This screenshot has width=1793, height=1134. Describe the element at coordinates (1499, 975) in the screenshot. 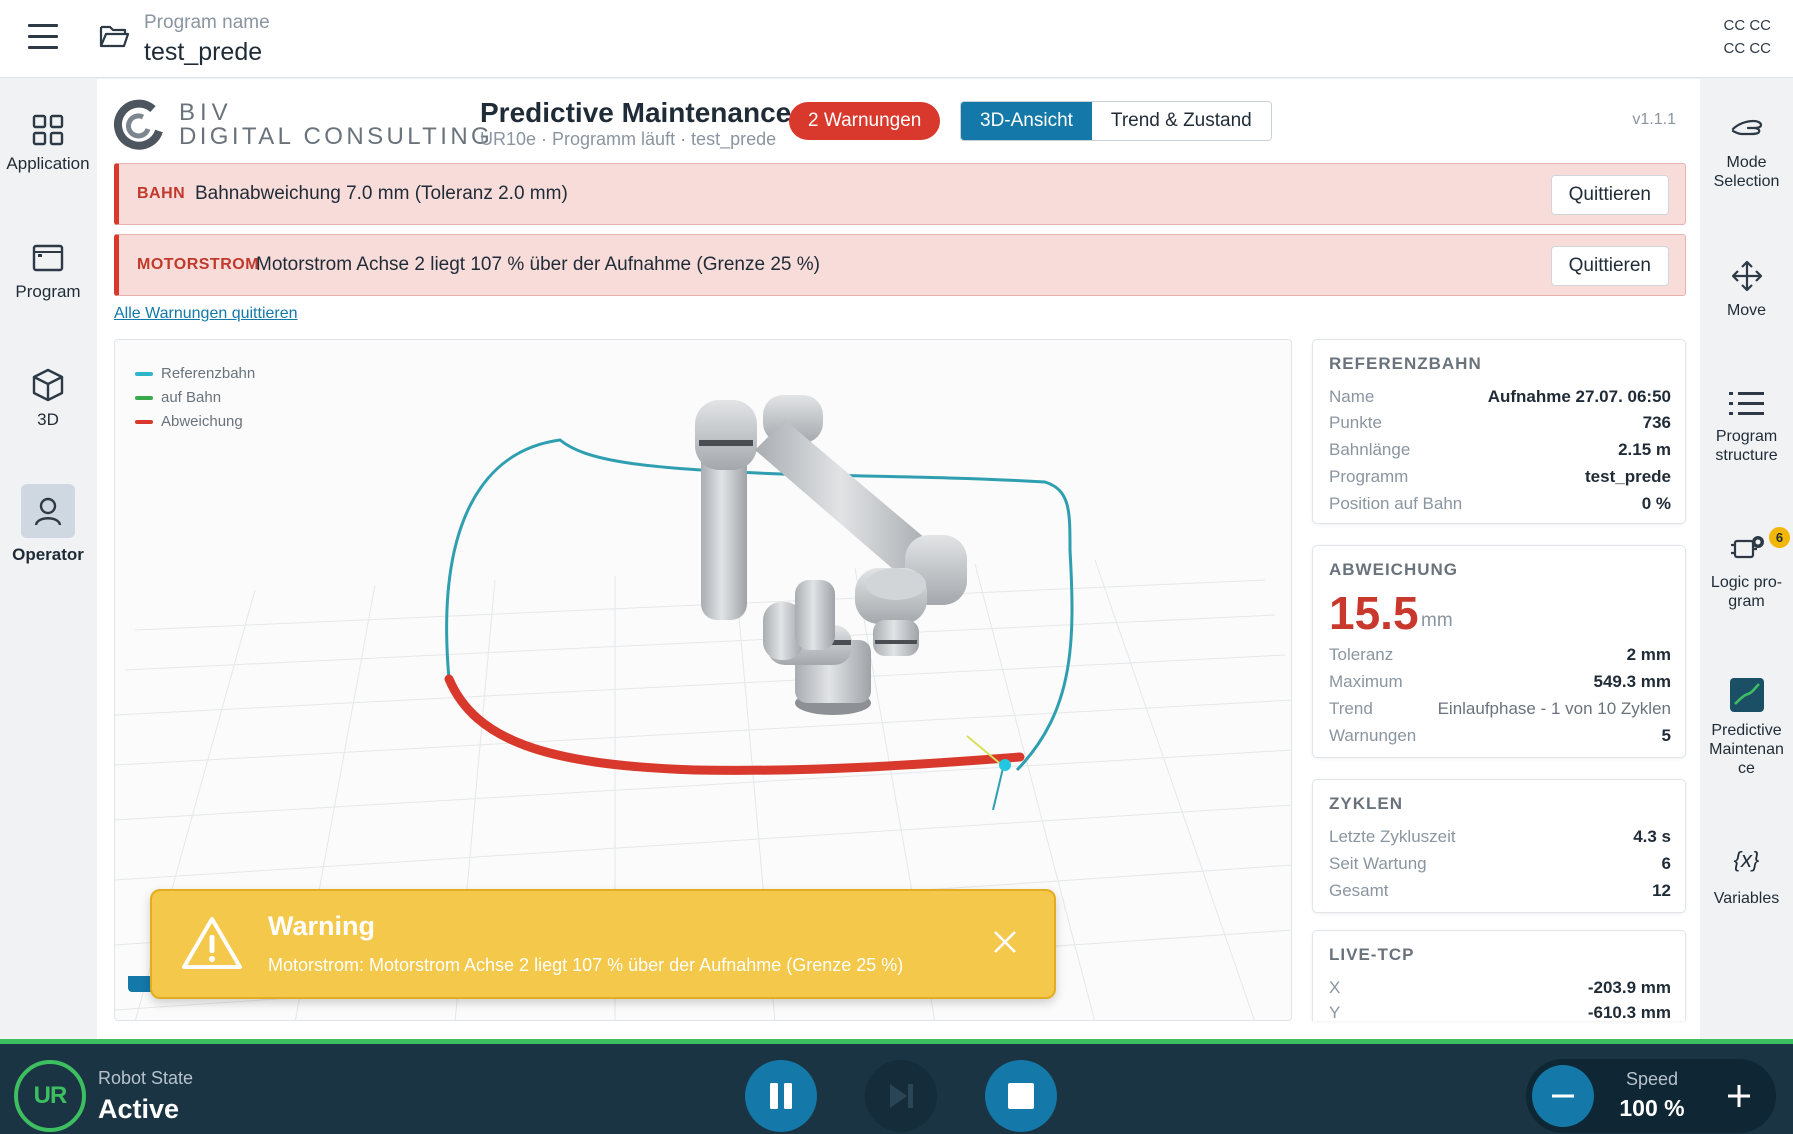

I see `card-live-tcp: LIVE-TCP X -203.9 mm Y -610.3 mm` at that location.